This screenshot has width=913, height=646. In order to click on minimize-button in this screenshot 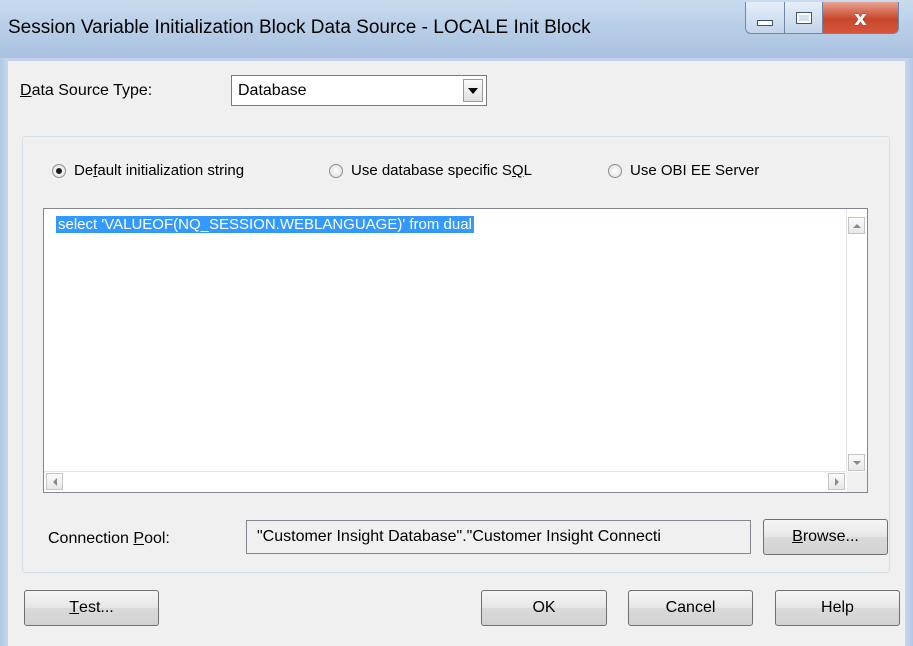, I will do `click(765, 18)`.